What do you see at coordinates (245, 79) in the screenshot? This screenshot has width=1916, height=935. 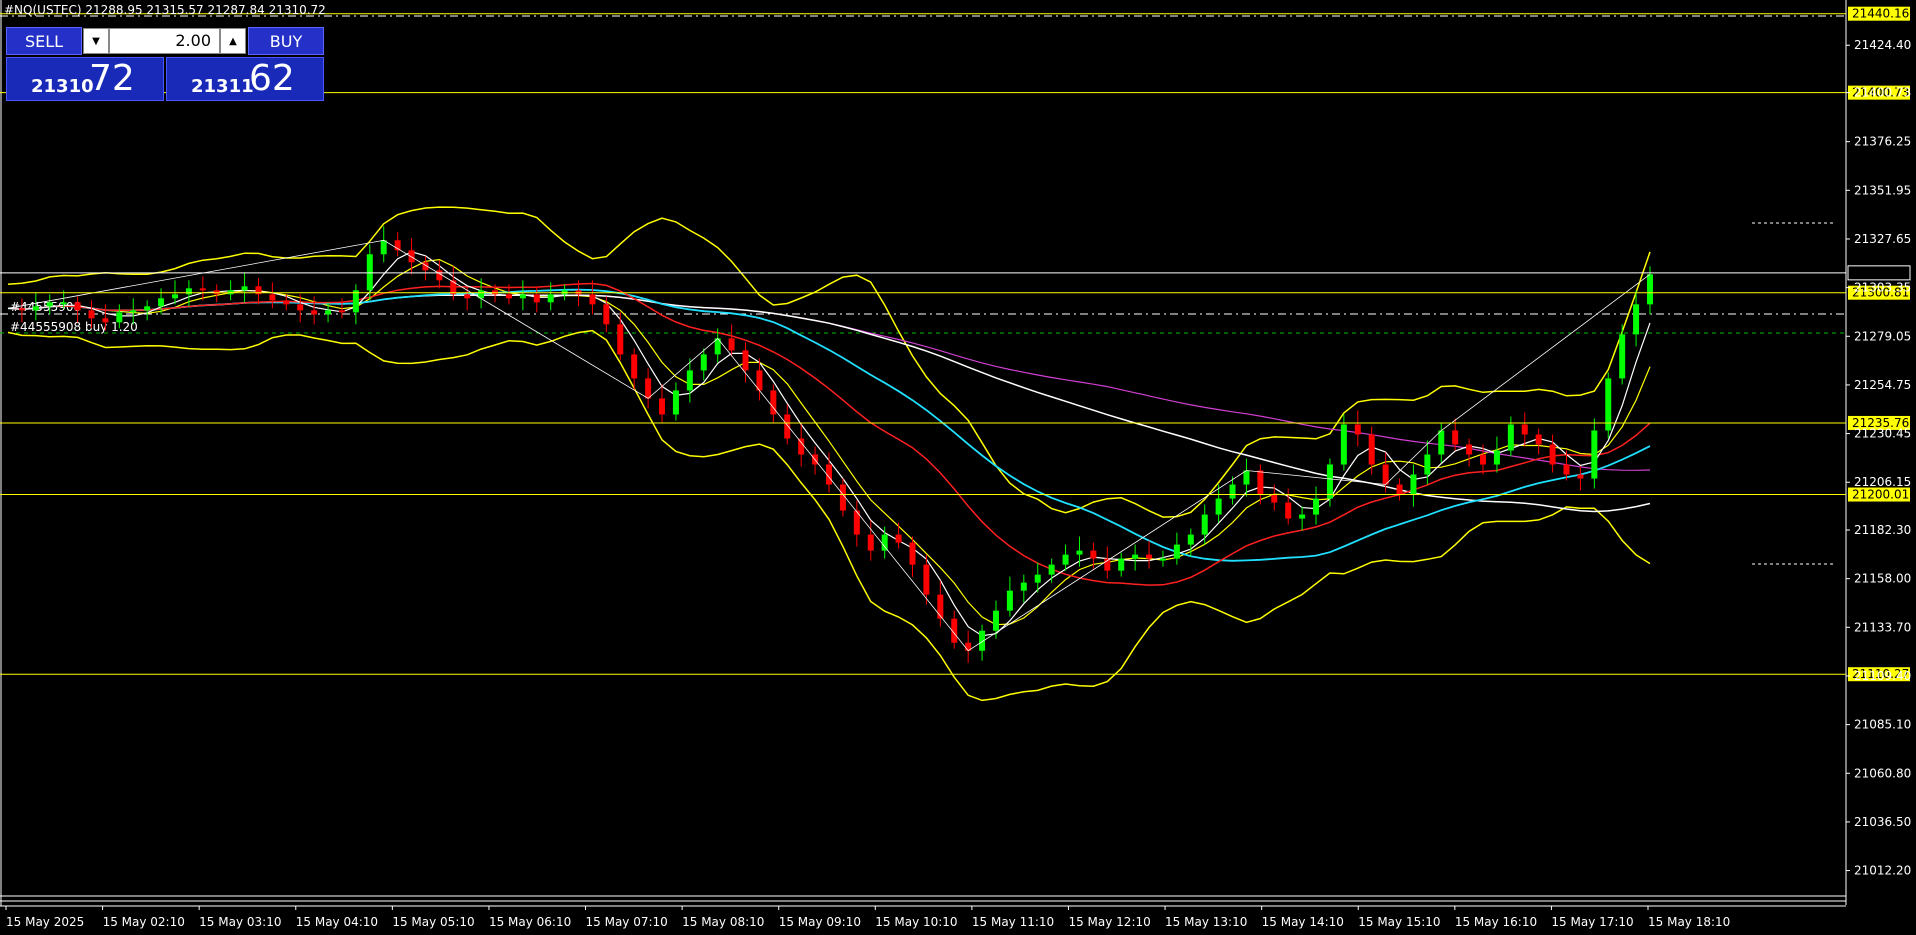 I see `buy-price-box: 21311 62` at bounding box center [245, 79].